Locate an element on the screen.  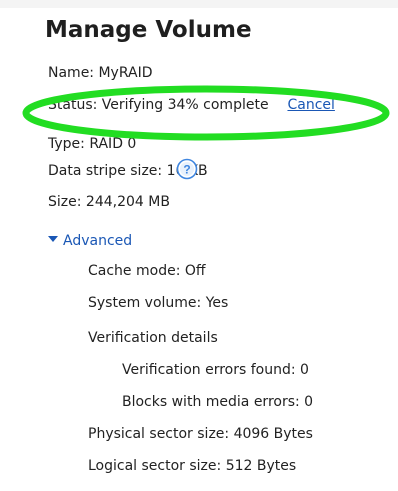
verification-details: Verification details is located at coordinates (153, 338).